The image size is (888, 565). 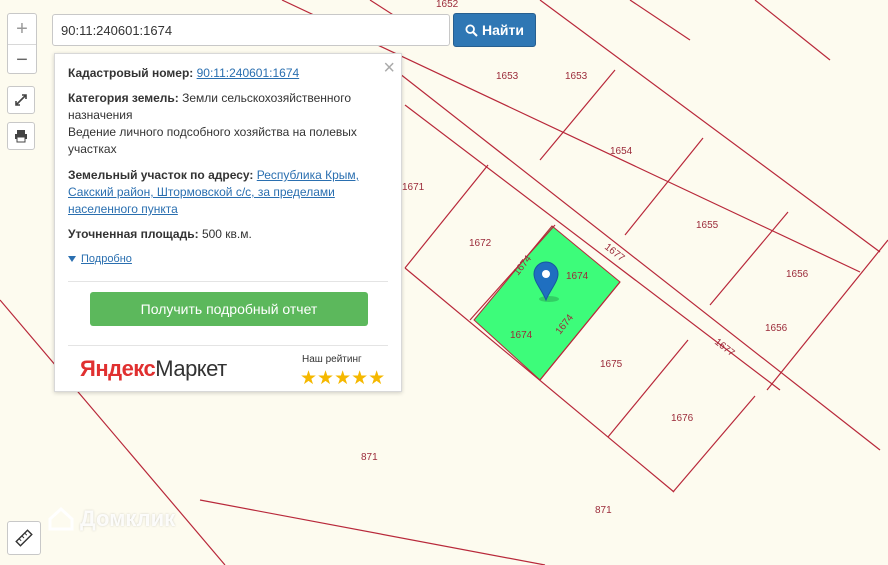 What do you see at coordinates (251, 30) in the screenshot?
I see `search-input` at bounding box center [251, 30].